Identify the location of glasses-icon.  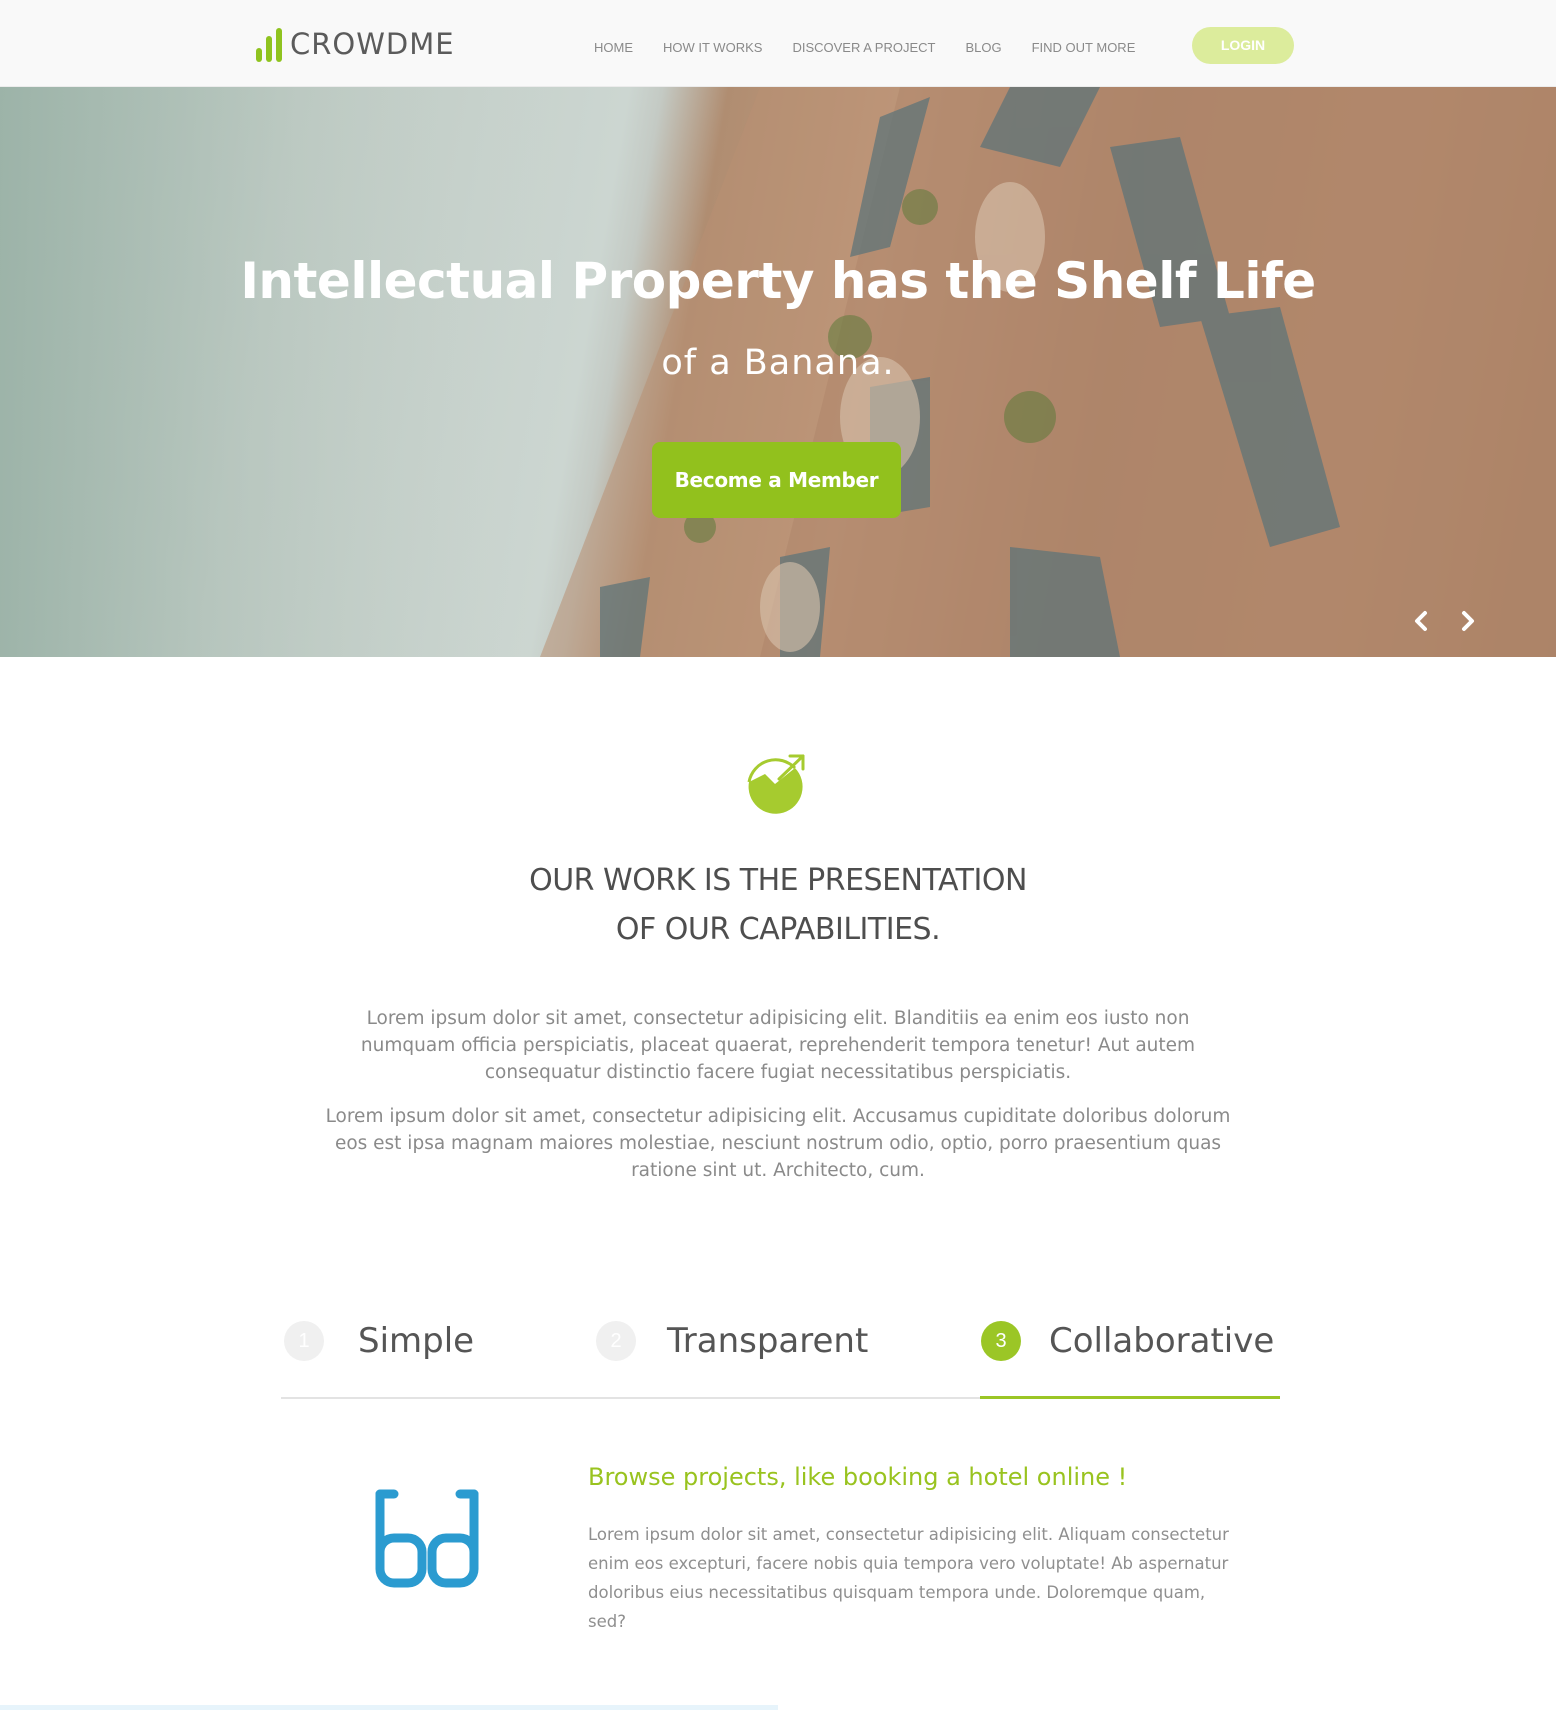
(427, 1538).